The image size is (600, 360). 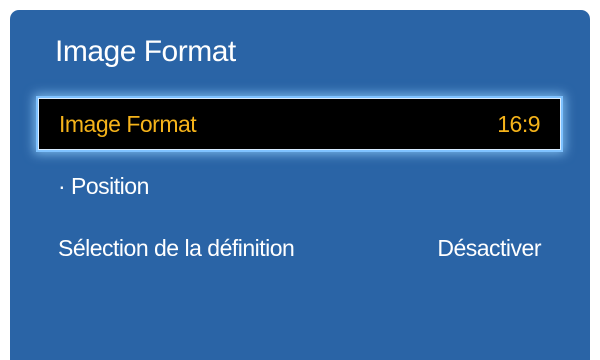 What do you see at coordinates (518, 123) in the screenshot?
I see `menu-item-value: 16:9` at bounding box center [518, 123].